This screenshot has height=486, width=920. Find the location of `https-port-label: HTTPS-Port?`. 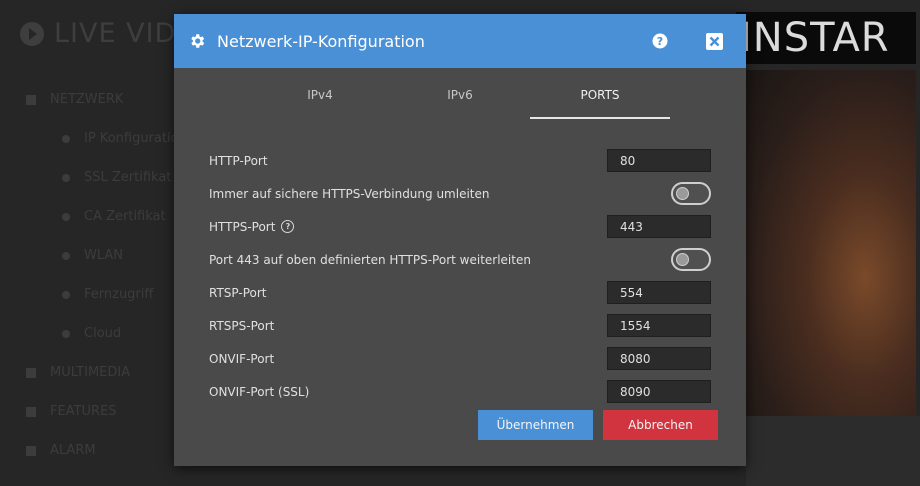

https-port-label: HTTPS-Port? is located at coordinates (252, 226).